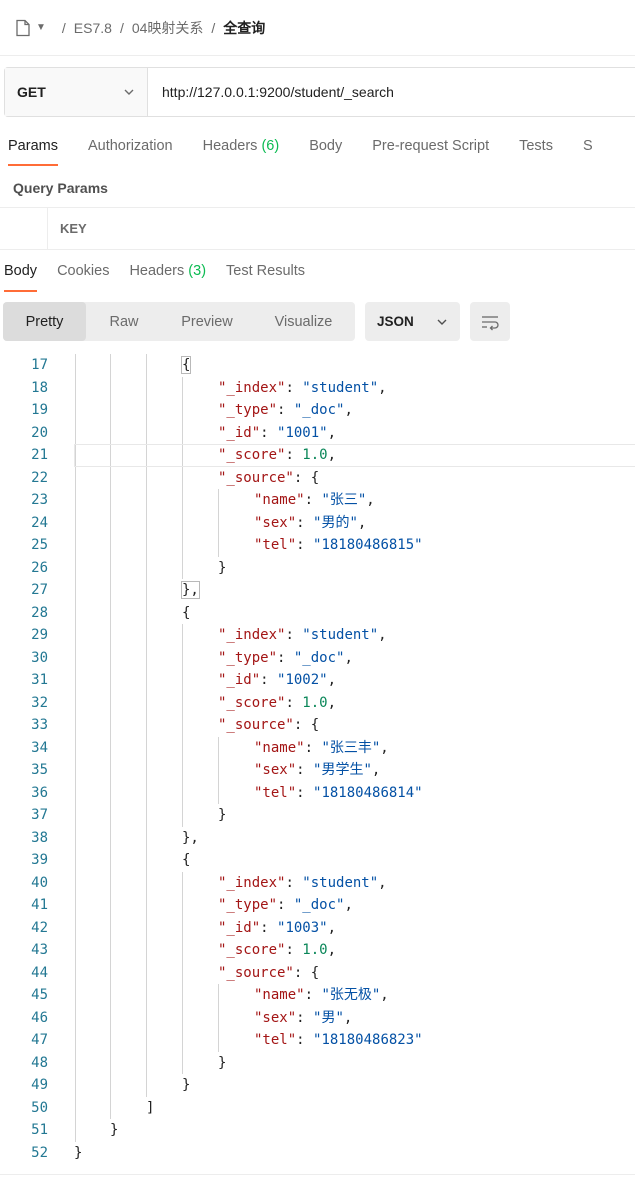 The width and height of the screenshot is (635, 1186). Describe the element at coordinates (197, 271) in the screenshot. I see `response-headers-count: (3)` at that location.